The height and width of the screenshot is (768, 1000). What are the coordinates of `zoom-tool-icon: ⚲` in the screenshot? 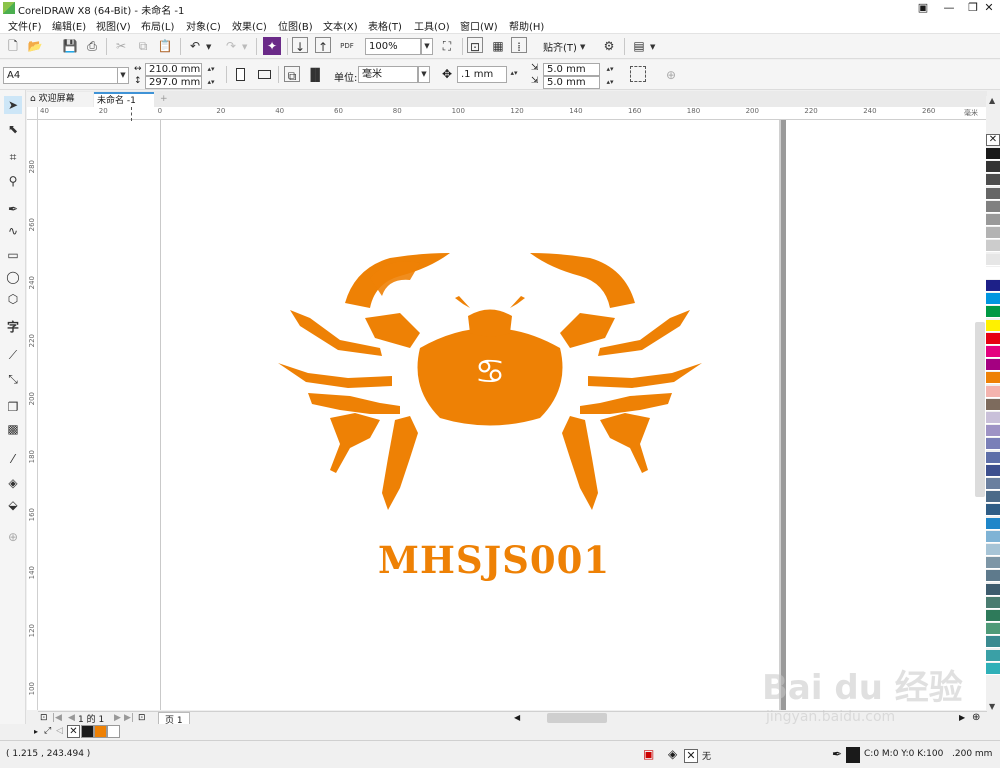 It's located at (13, 181).